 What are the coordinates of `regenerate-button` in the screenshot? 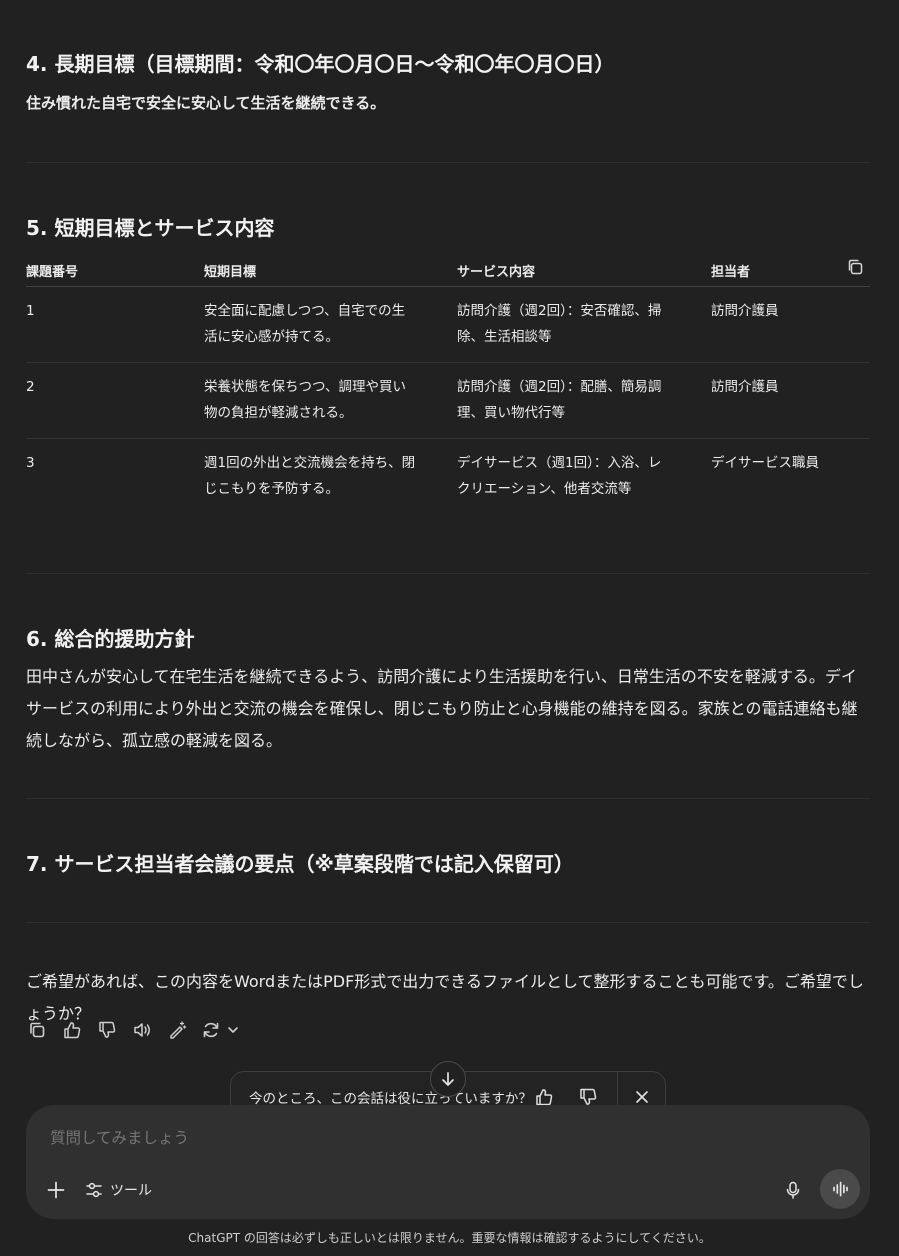 It's located at (221, 1030).